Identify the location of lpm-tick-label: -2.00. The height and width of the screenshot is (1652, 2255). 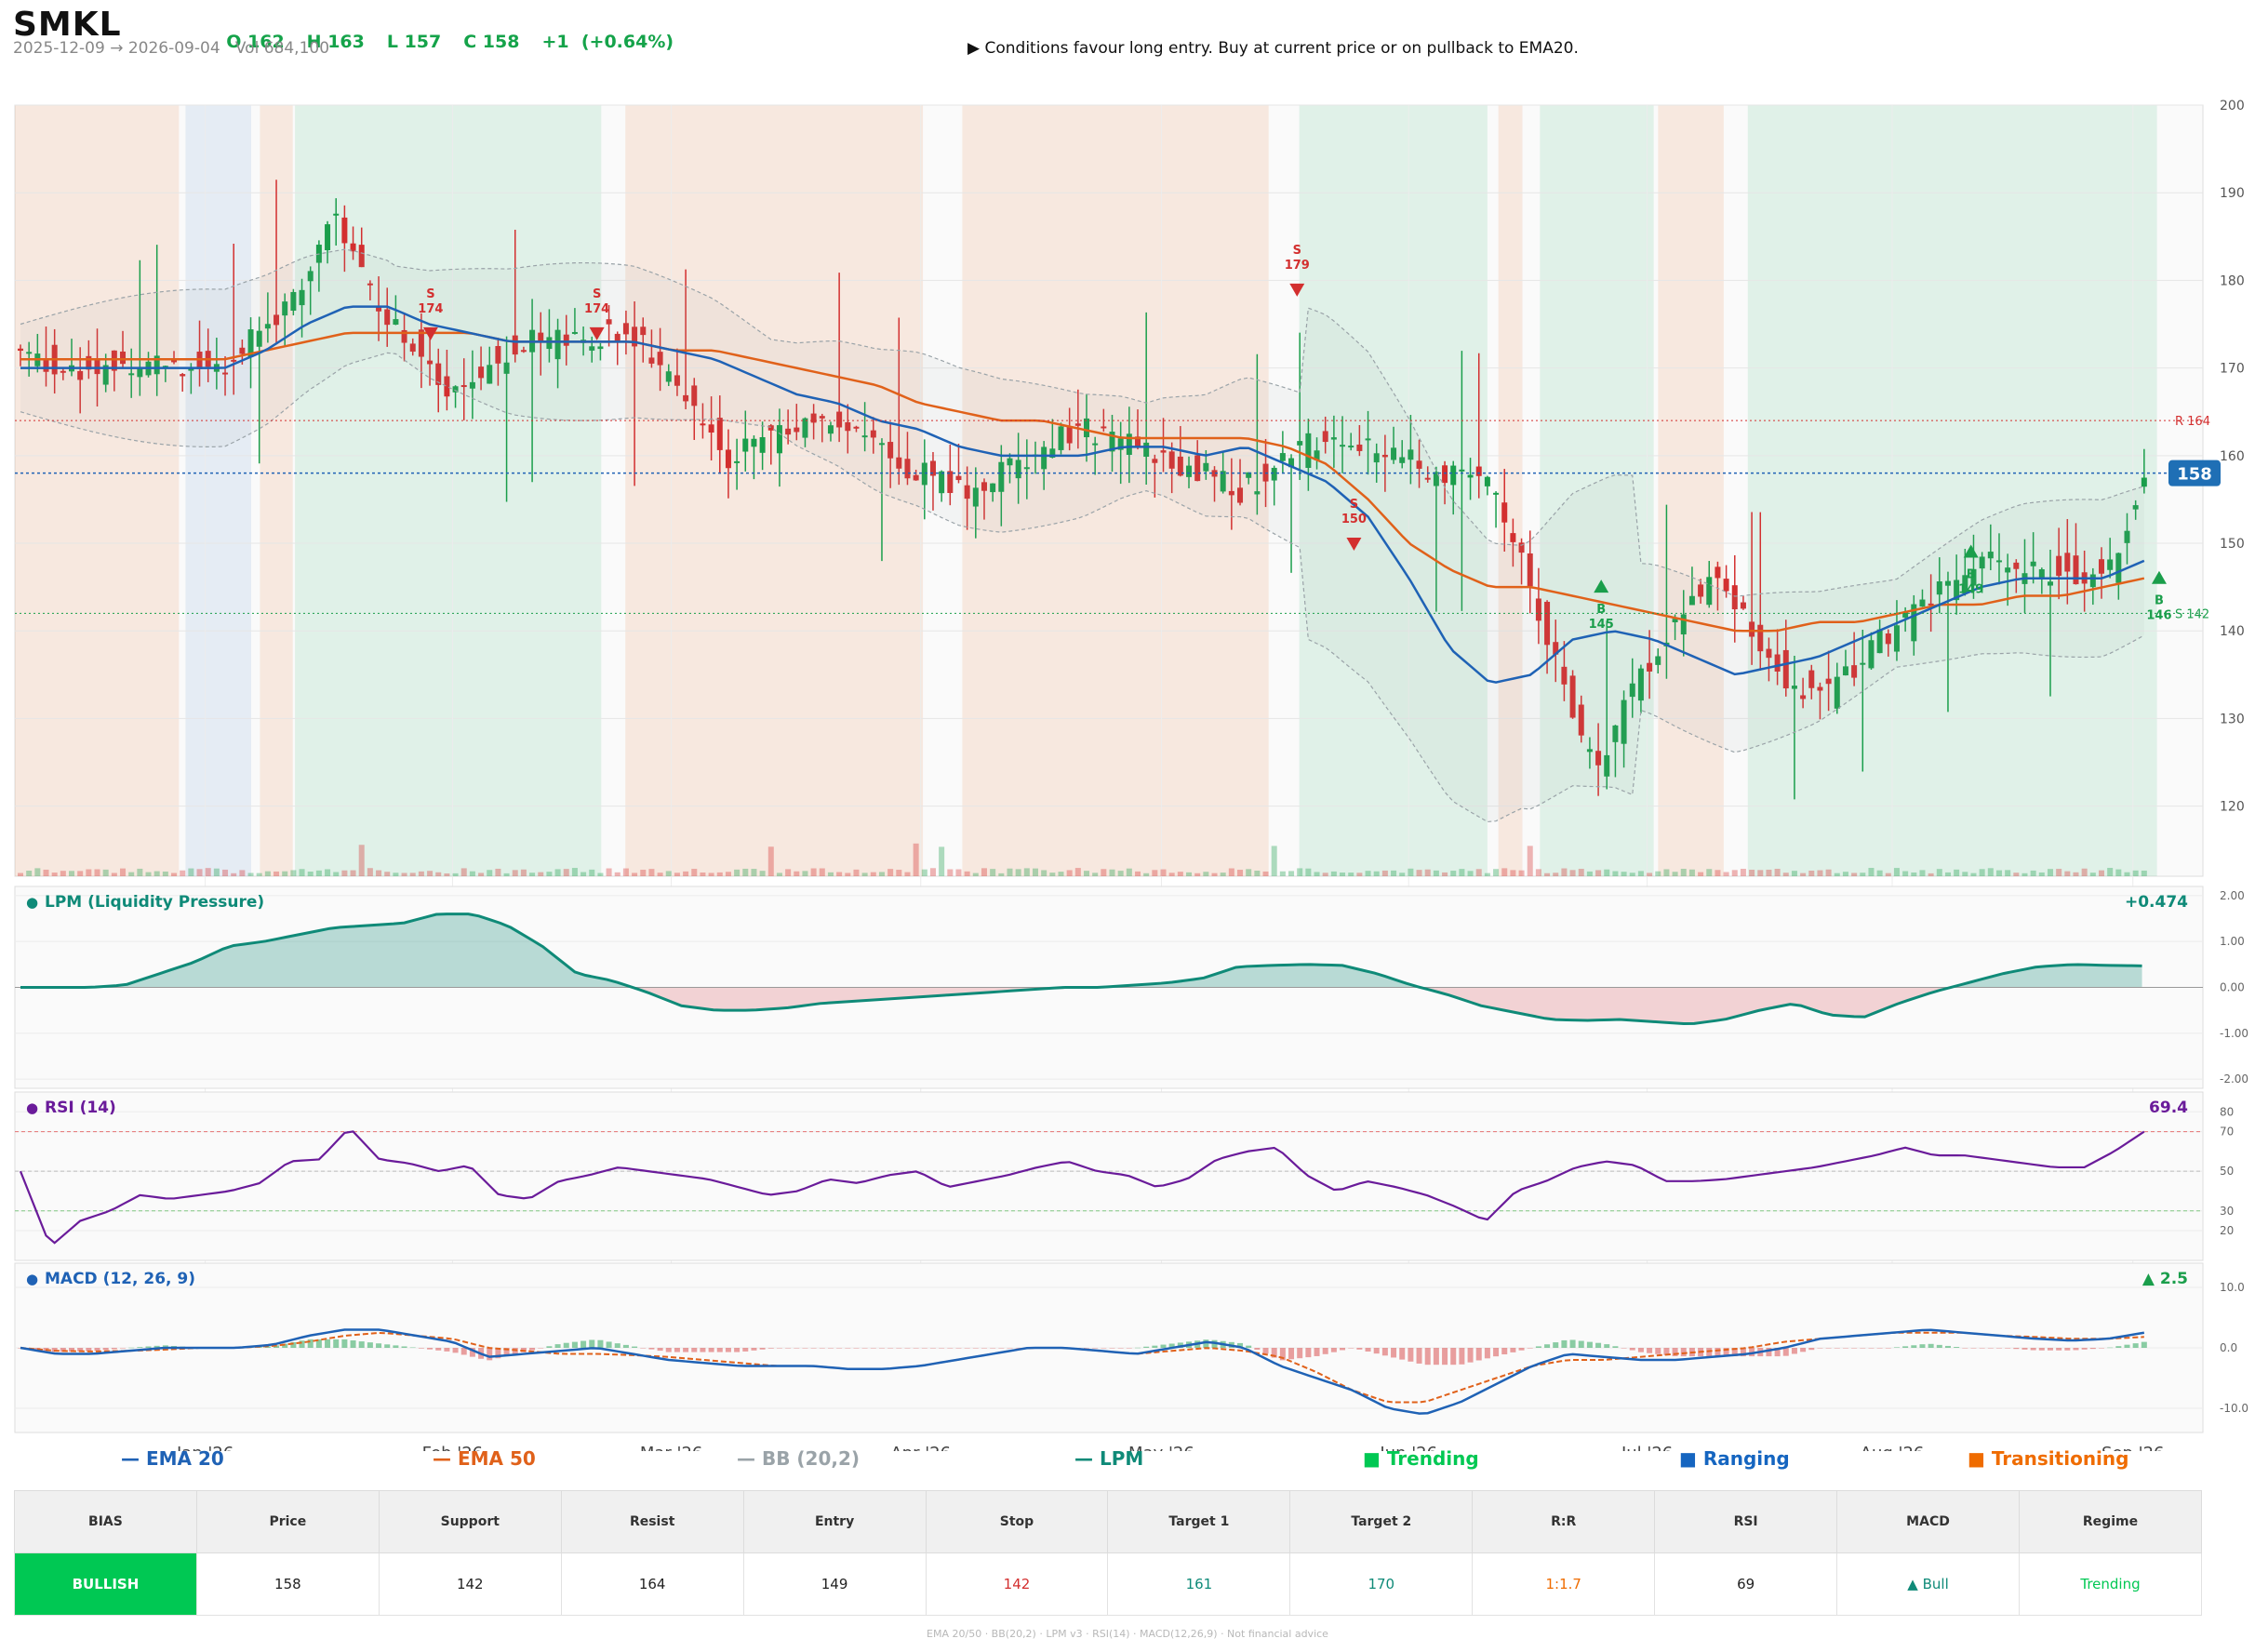
(2234, 1079).